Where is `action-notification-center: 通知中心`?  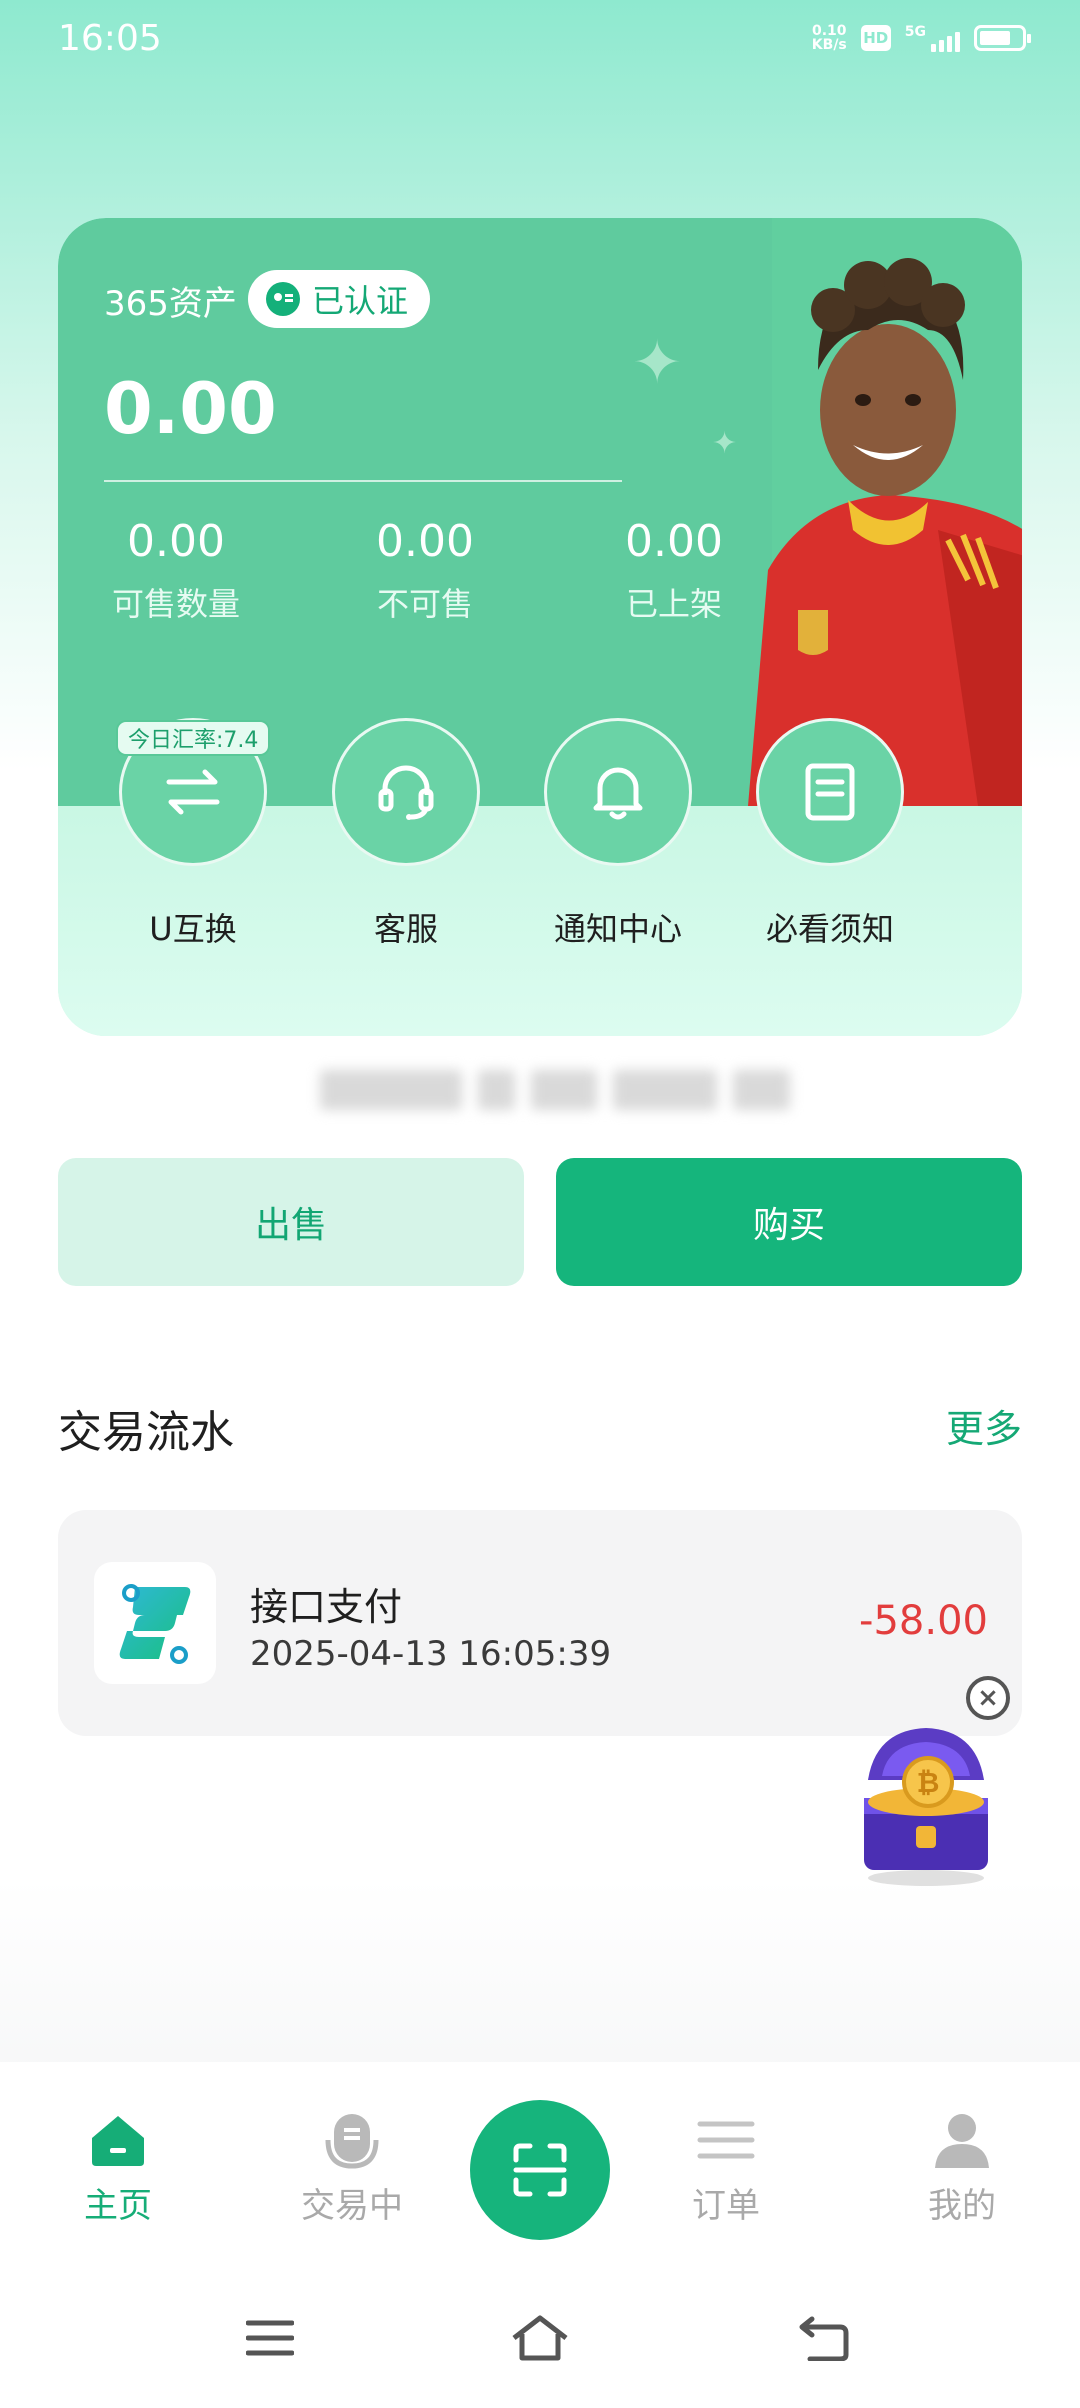 action-notification-center: 通知中心 is located at coordinates (618, 834).